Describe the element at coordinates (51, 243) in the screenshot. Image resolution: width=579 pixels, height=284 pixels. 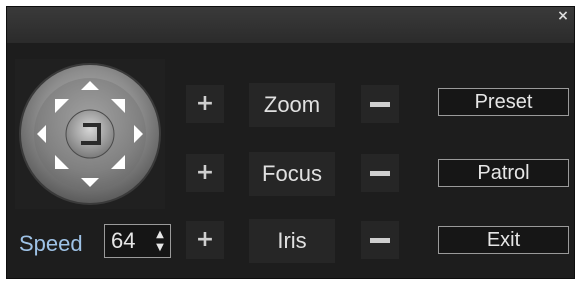
I see `speed-label: Speed` at that location.